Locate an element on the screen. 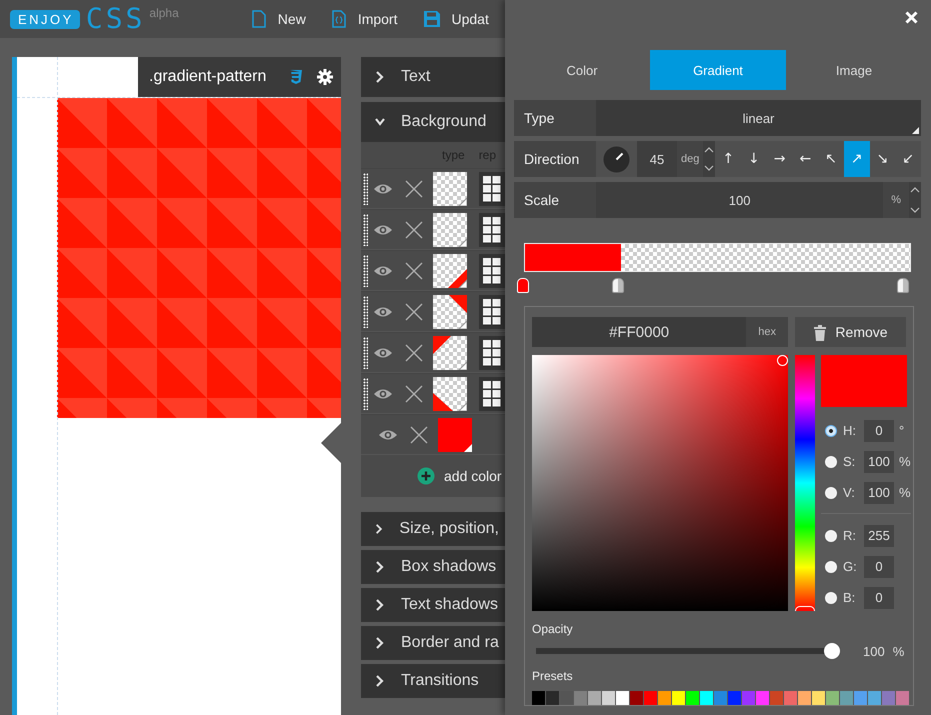 The height and width of the screenshot is (715, 931). accordion-header: Border and ra is located at coordinates (433, 643).